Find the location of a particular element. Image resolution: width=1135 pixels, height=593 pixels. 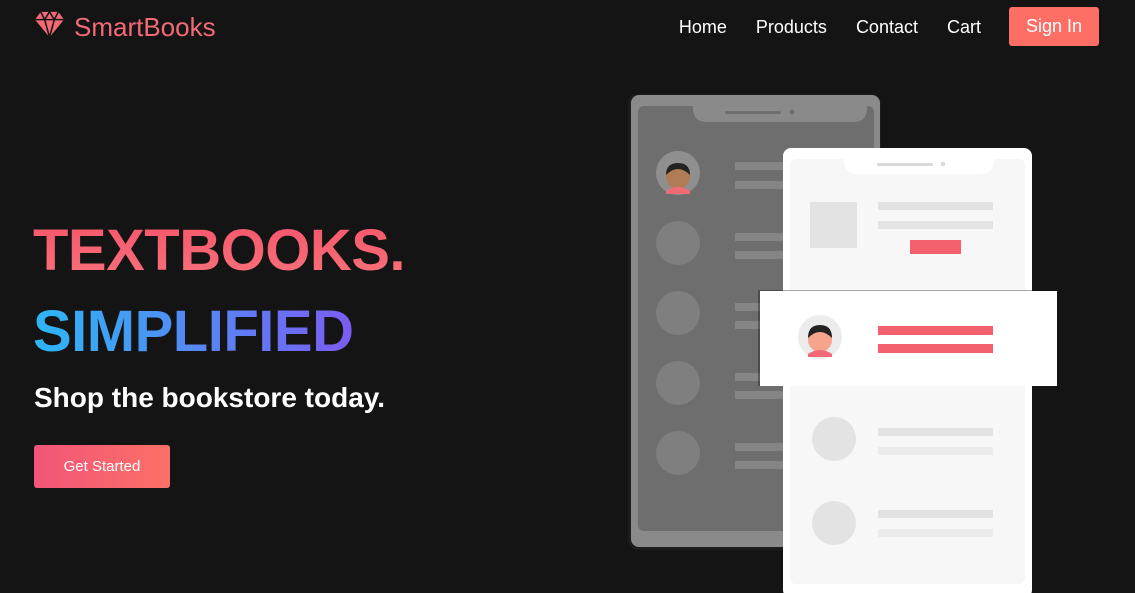

nav-link-home: Home is located at coordinates (703, 27).